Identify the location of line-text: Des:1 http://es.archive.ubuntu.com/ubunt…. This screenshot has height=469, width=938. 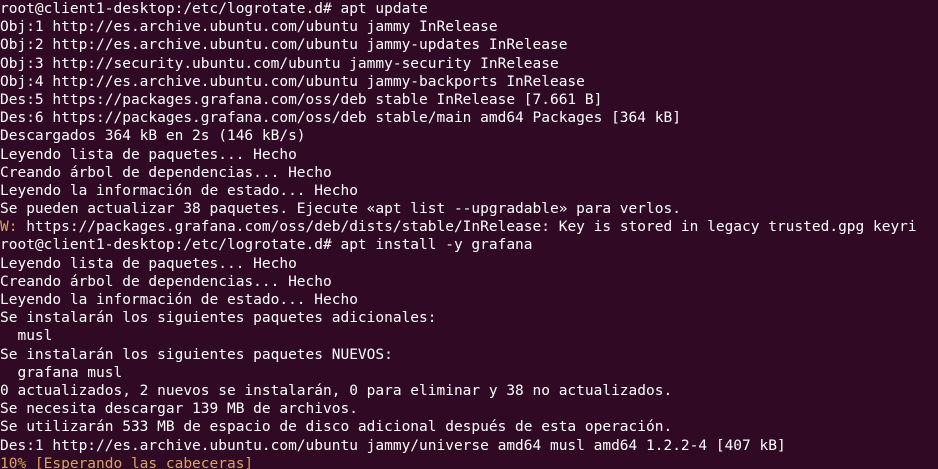
(393, 445).